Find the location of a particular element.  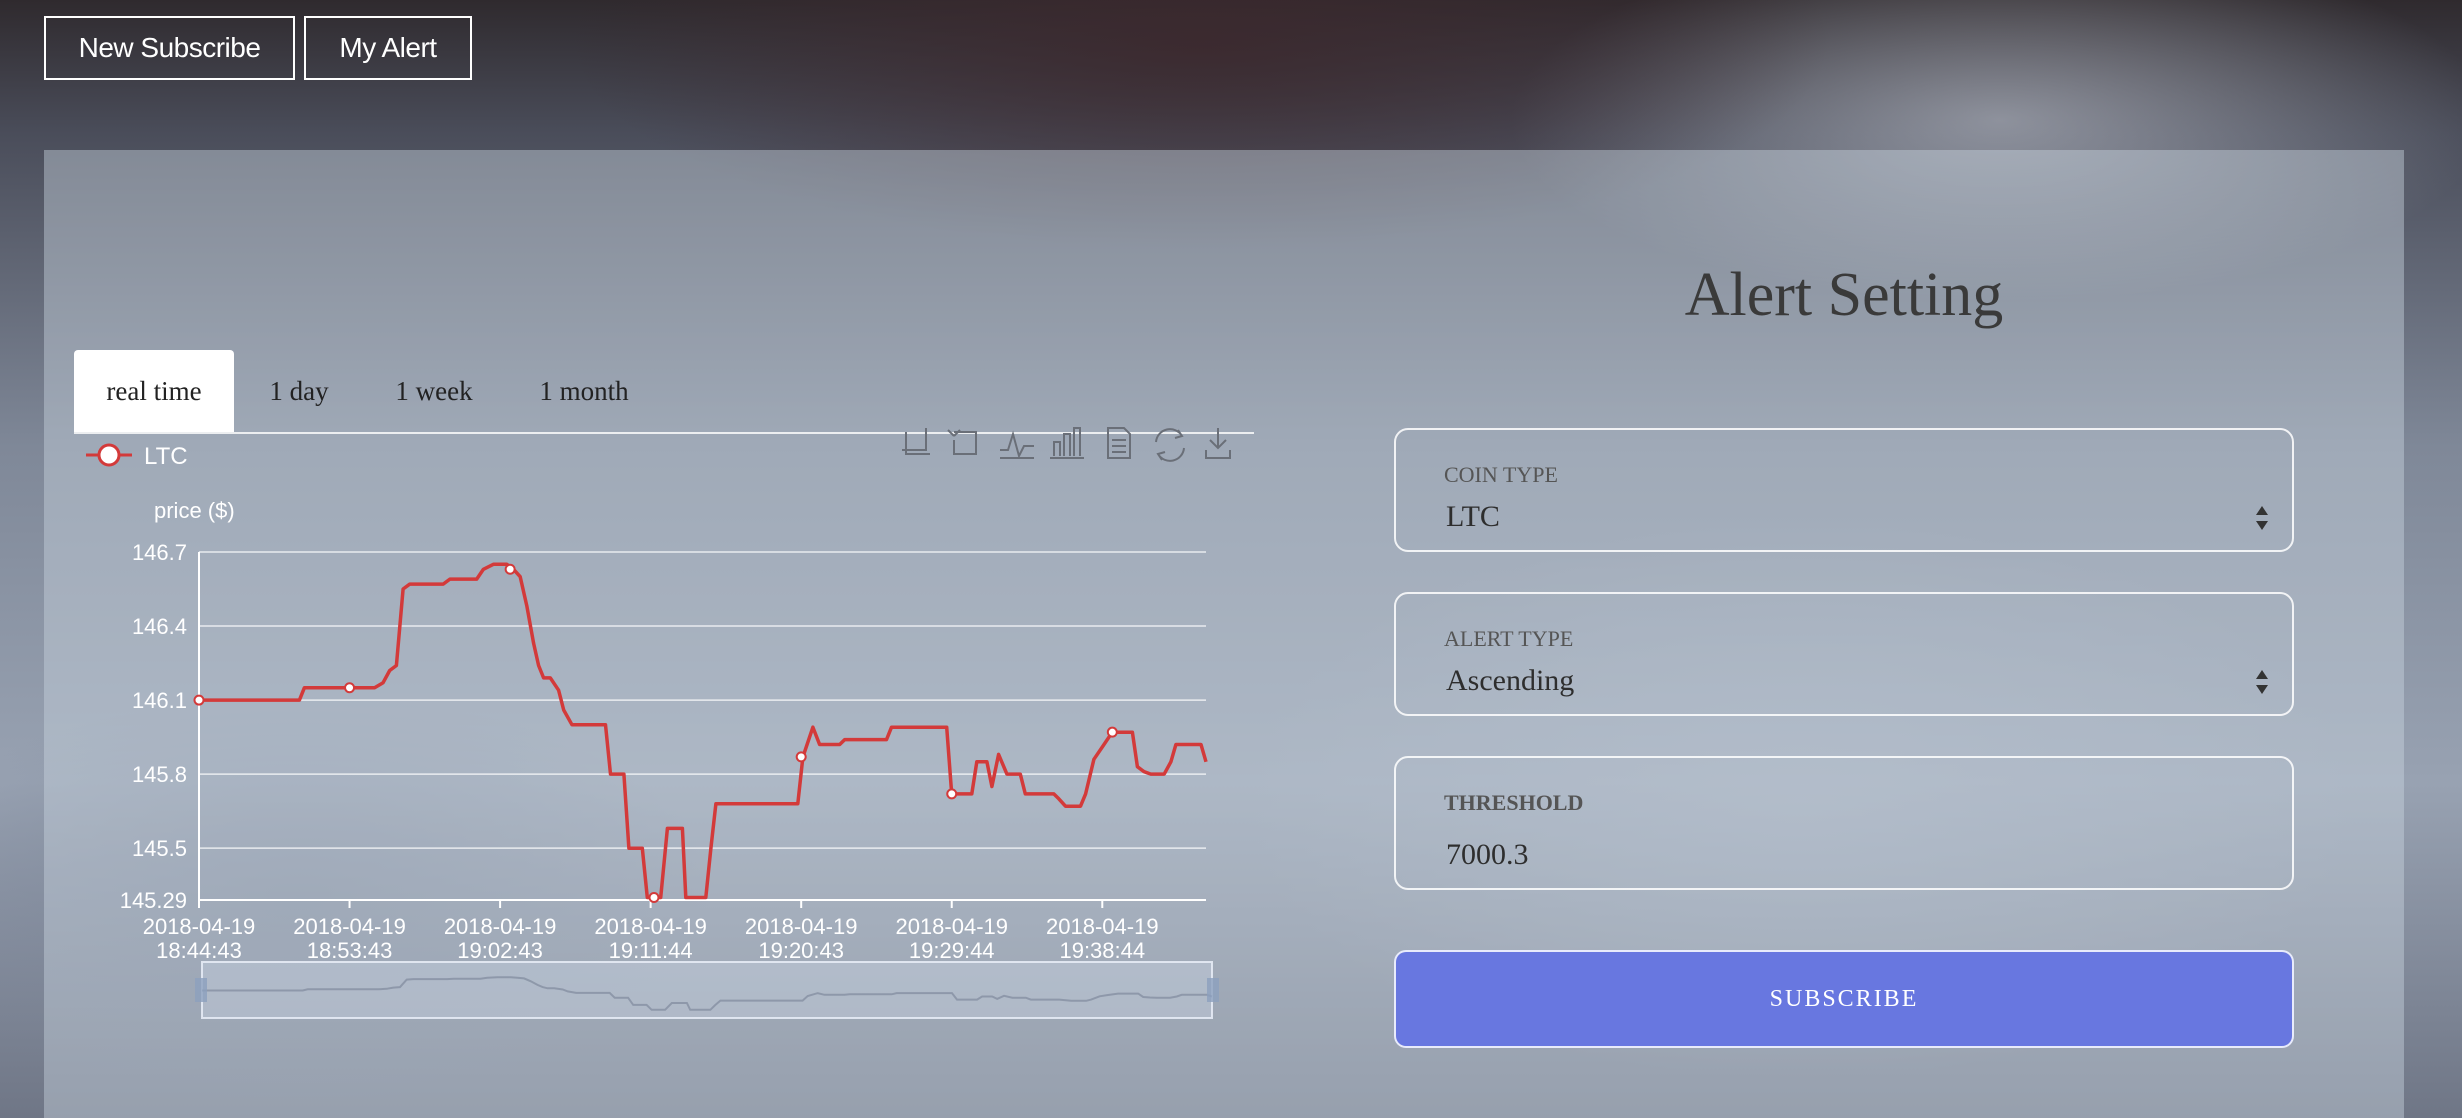

legend-label: LTC is located at coordinates (166, 456).